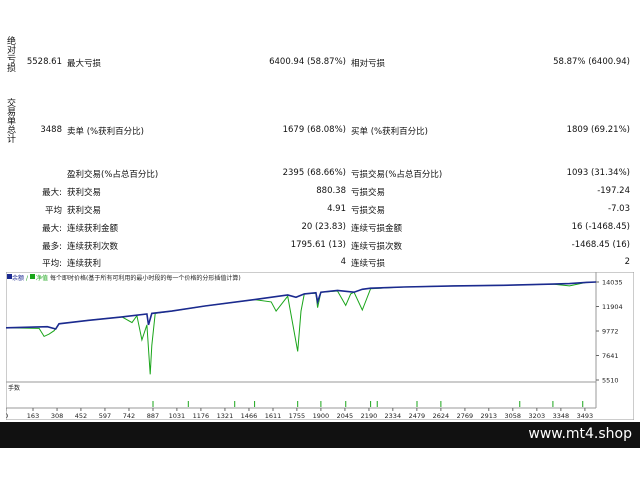 The width and height of the screenshot is (640, 480). Describe the element at coordinates (417, 416) in the screenshot. I see `x-tick-label: 2479` at that location.